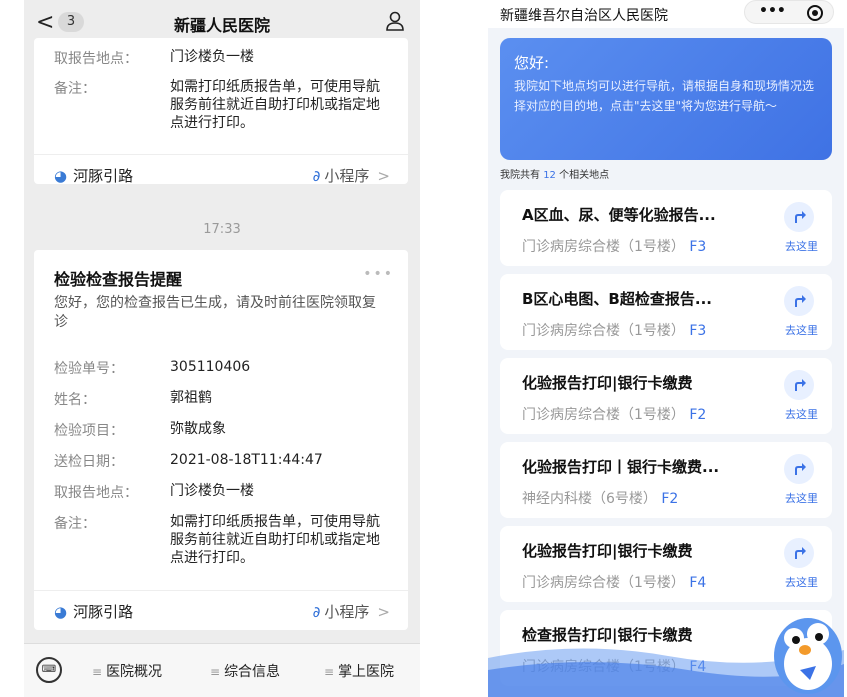  Describe the element at coordinates (666, 480) in the screenshot. I see `location-card: 化验报告打印丨银行卡缴费... 神经内科楼（6号楼） F2 去这里` at that location.